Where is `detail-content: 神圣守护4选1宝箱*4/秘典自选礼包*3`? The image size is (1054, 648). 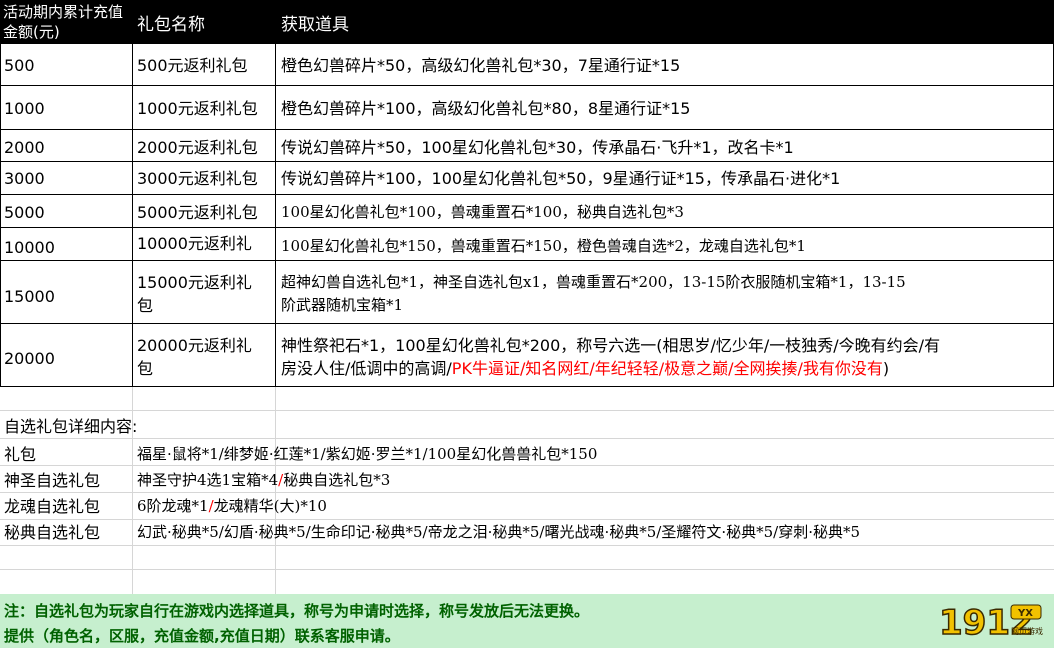 detail-content: 神圣守护4选1宝箱*4/秘典自选礼包*3 is located at coordinates (263, 480).